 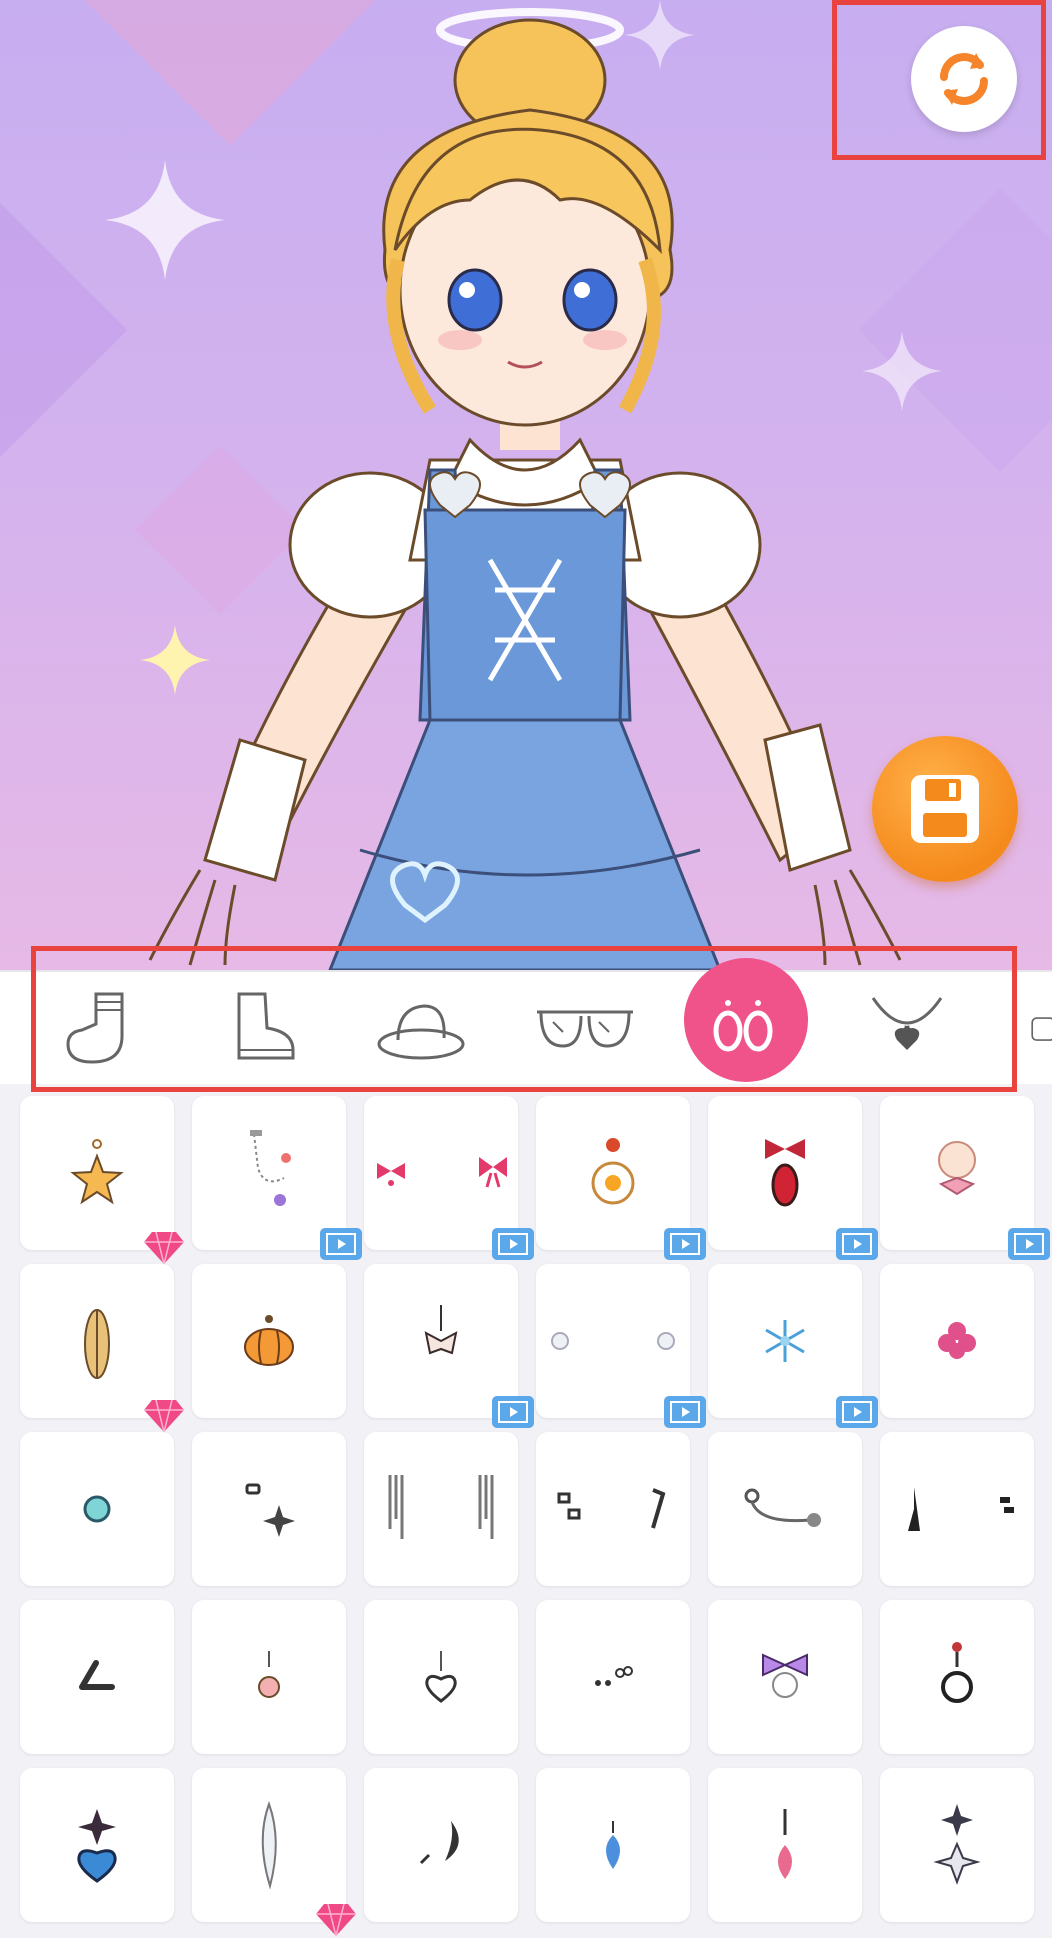 What do you see at coordinates (957, 1168) in the screenshot?
I see `pearl-bow-earring-icon` at bounding box center [957, 1168].